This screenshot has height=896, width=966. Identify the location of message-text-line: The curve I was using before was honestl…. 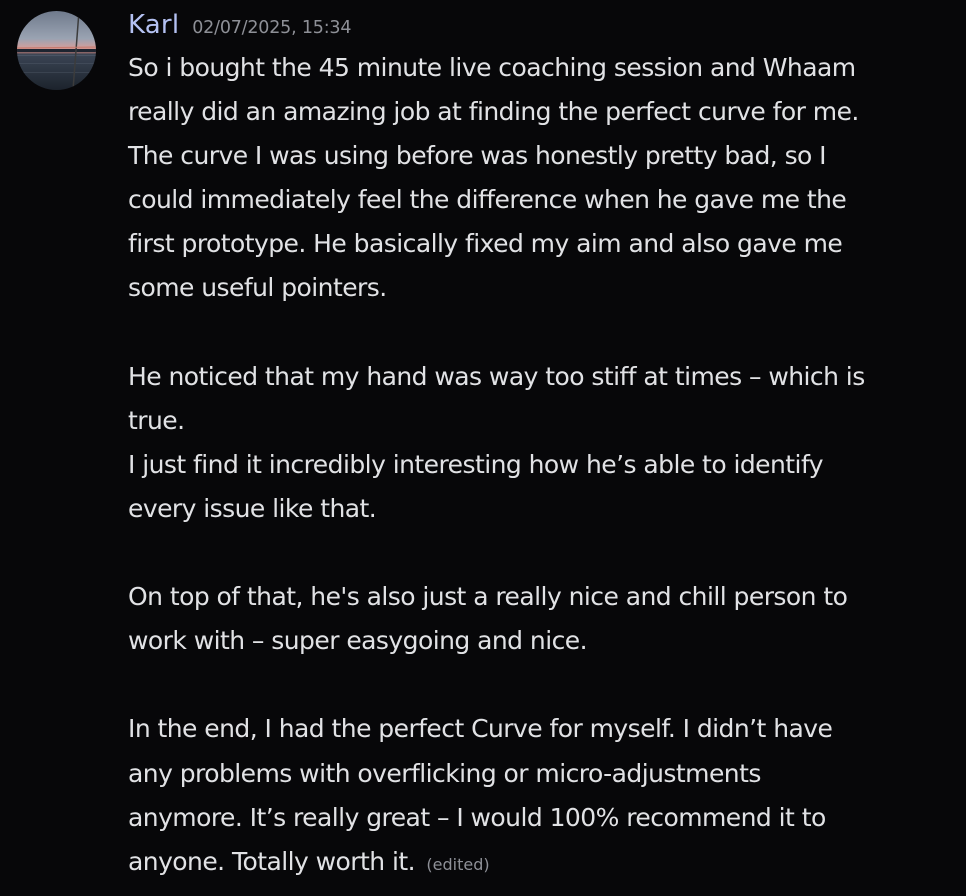
(477, 156).